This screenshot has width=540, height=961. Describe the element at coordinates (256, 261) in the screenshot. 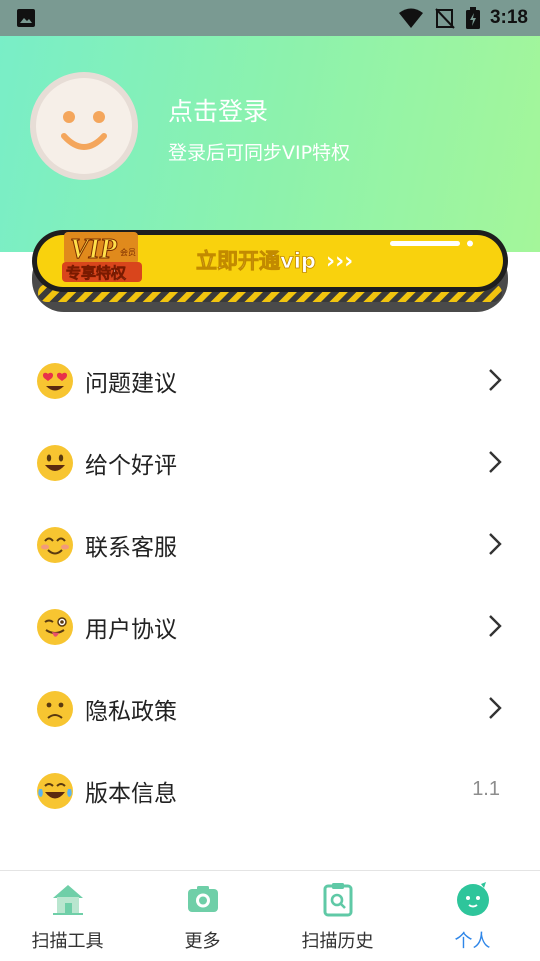

I see `vip-cta-text: 立即开通vip` at that location.